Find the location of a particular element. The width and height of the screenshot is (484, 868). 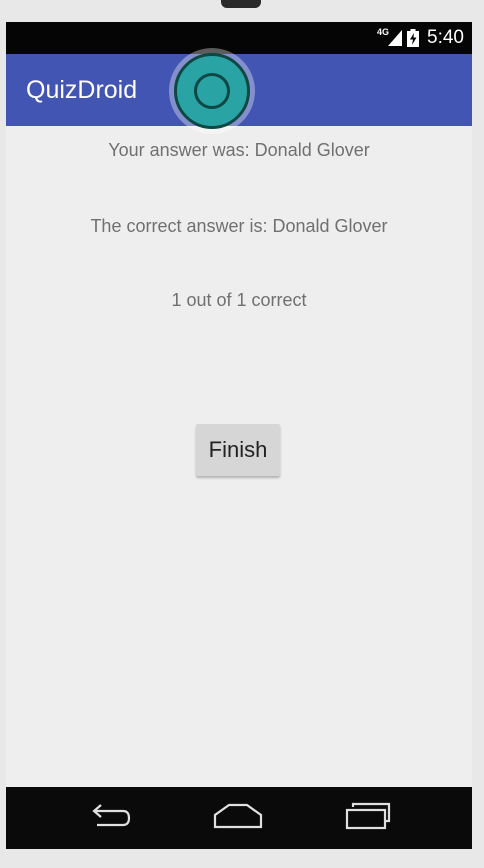

score-text: 1 out of 1 correct is located at coordinates (239, 300).